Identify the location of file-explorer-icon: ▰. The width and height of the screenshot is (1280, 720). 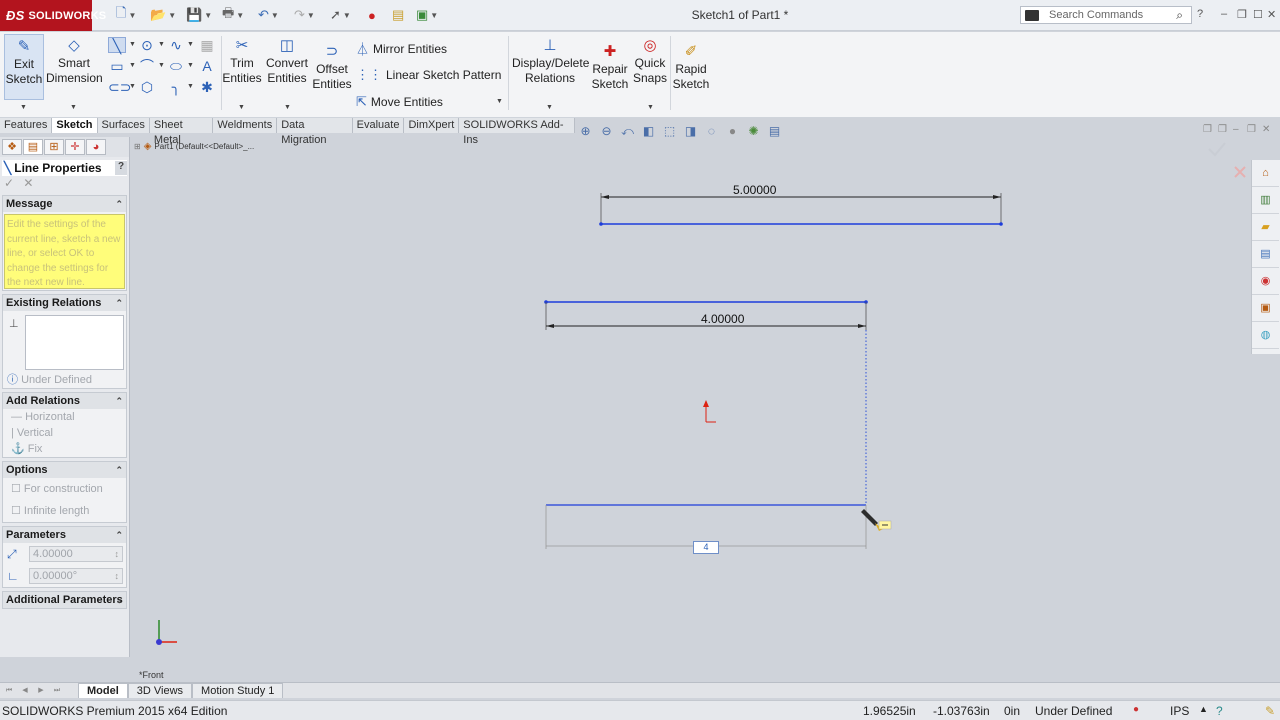
(1265, 227).